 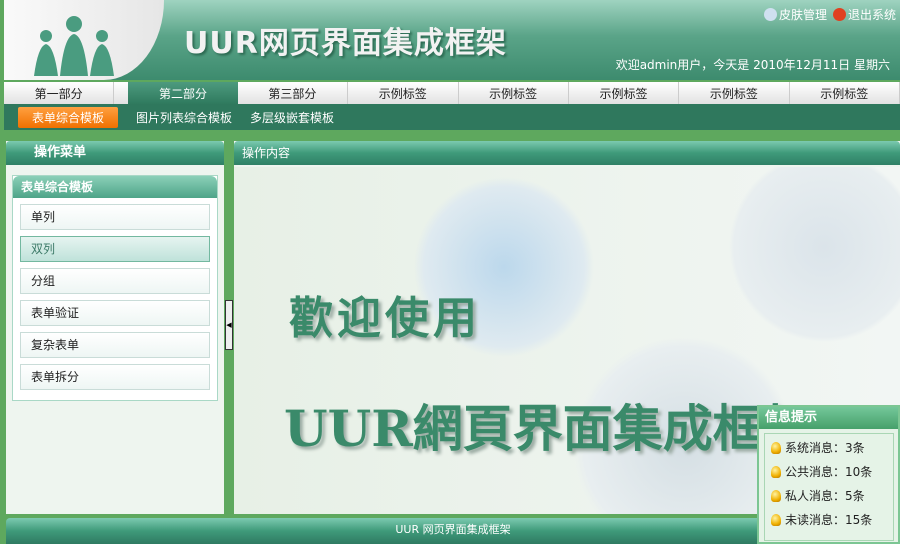 What do you see at coordinates (74, 46) in the screenshot?
I see `people-logo-icon` at bounding box center [74, 46].